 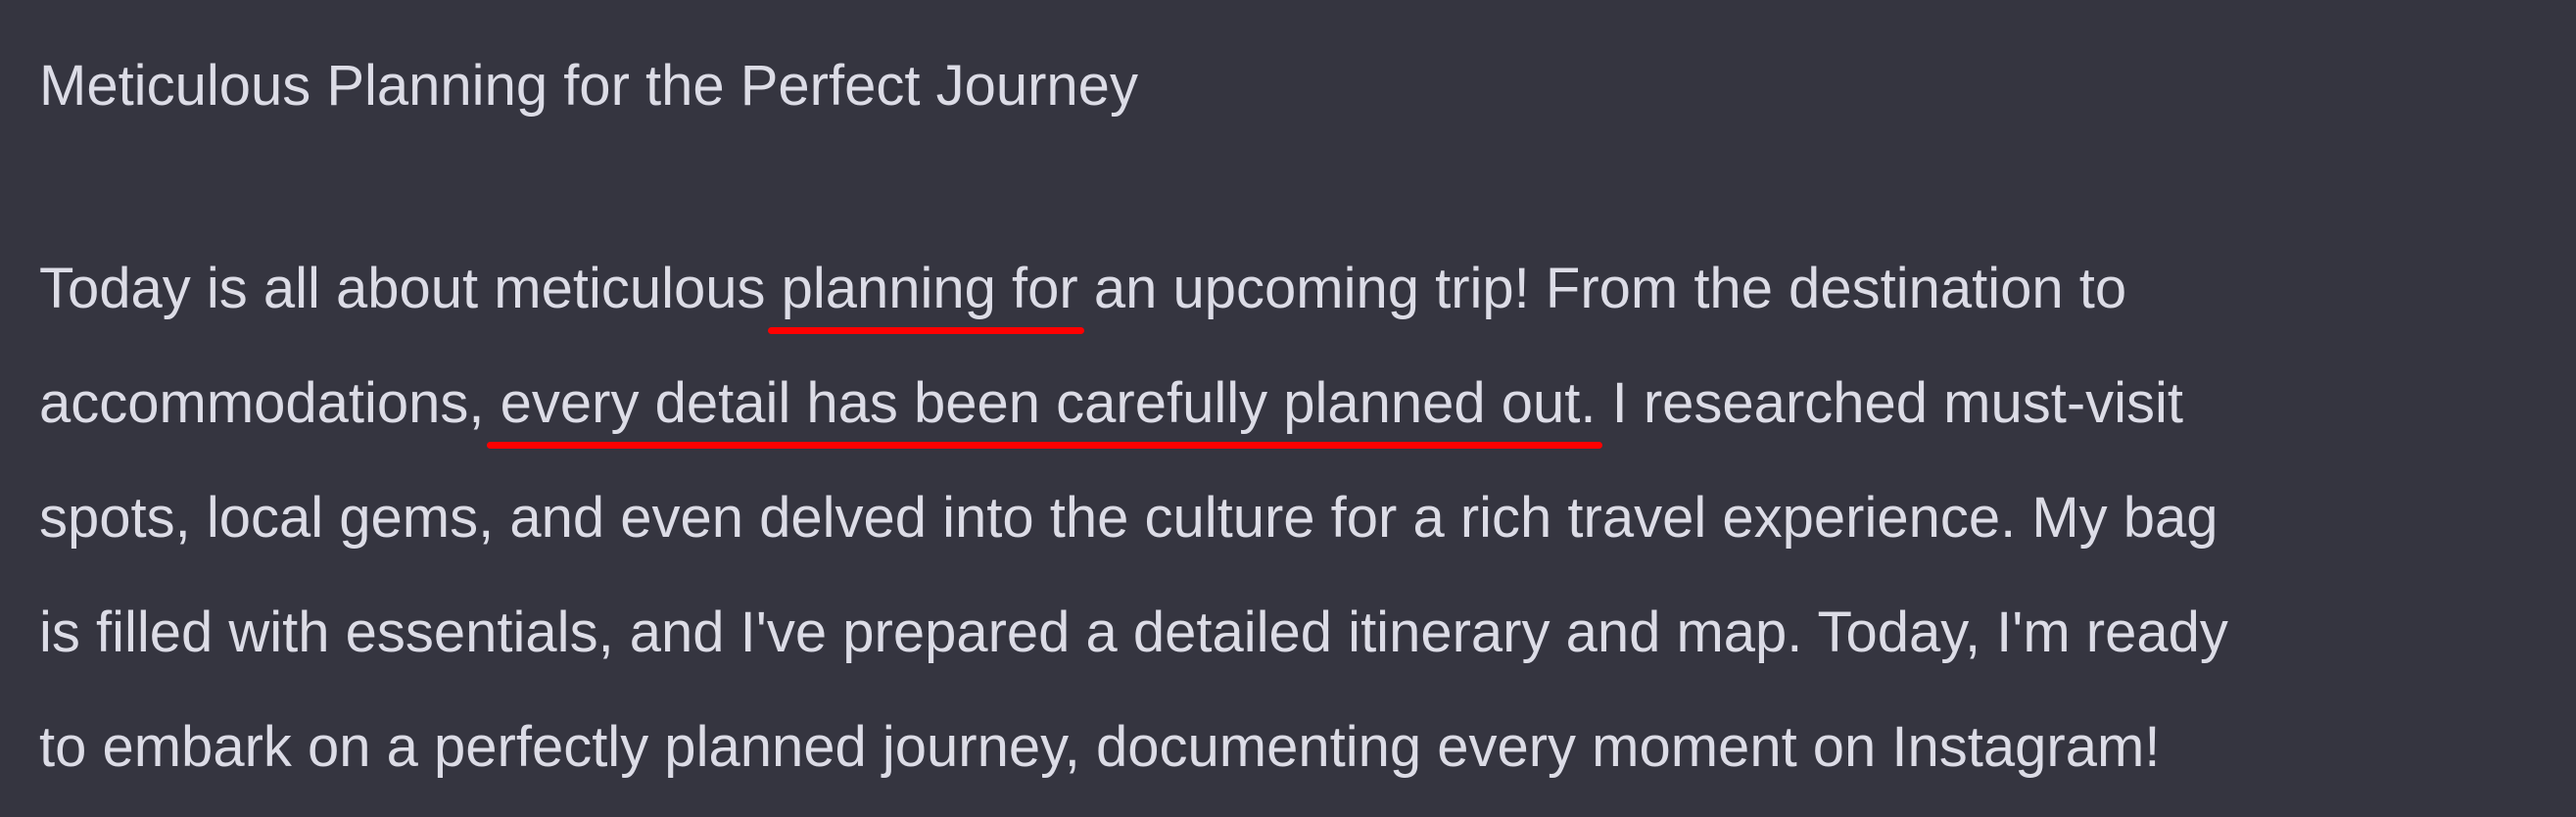 I want to click on underlined-phrase-planning: planning for, so click(x=929, y=288).